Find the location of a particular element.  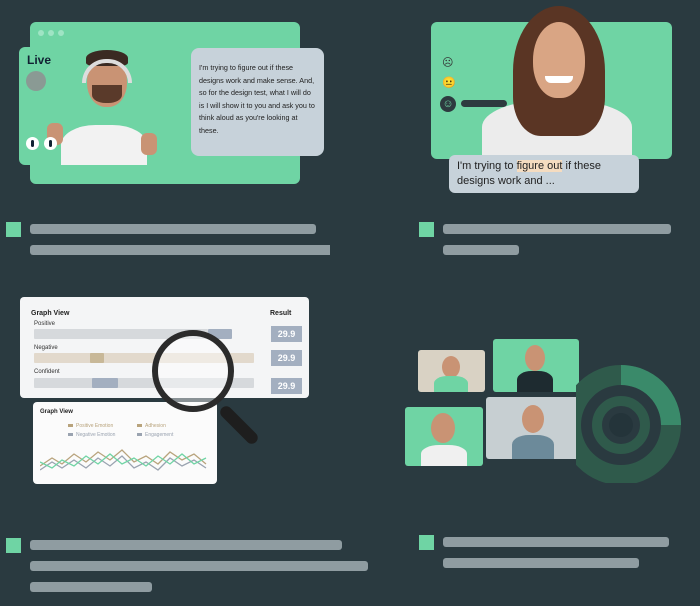

legend-item: Positive Emotion is located at coordinates (90, 426).